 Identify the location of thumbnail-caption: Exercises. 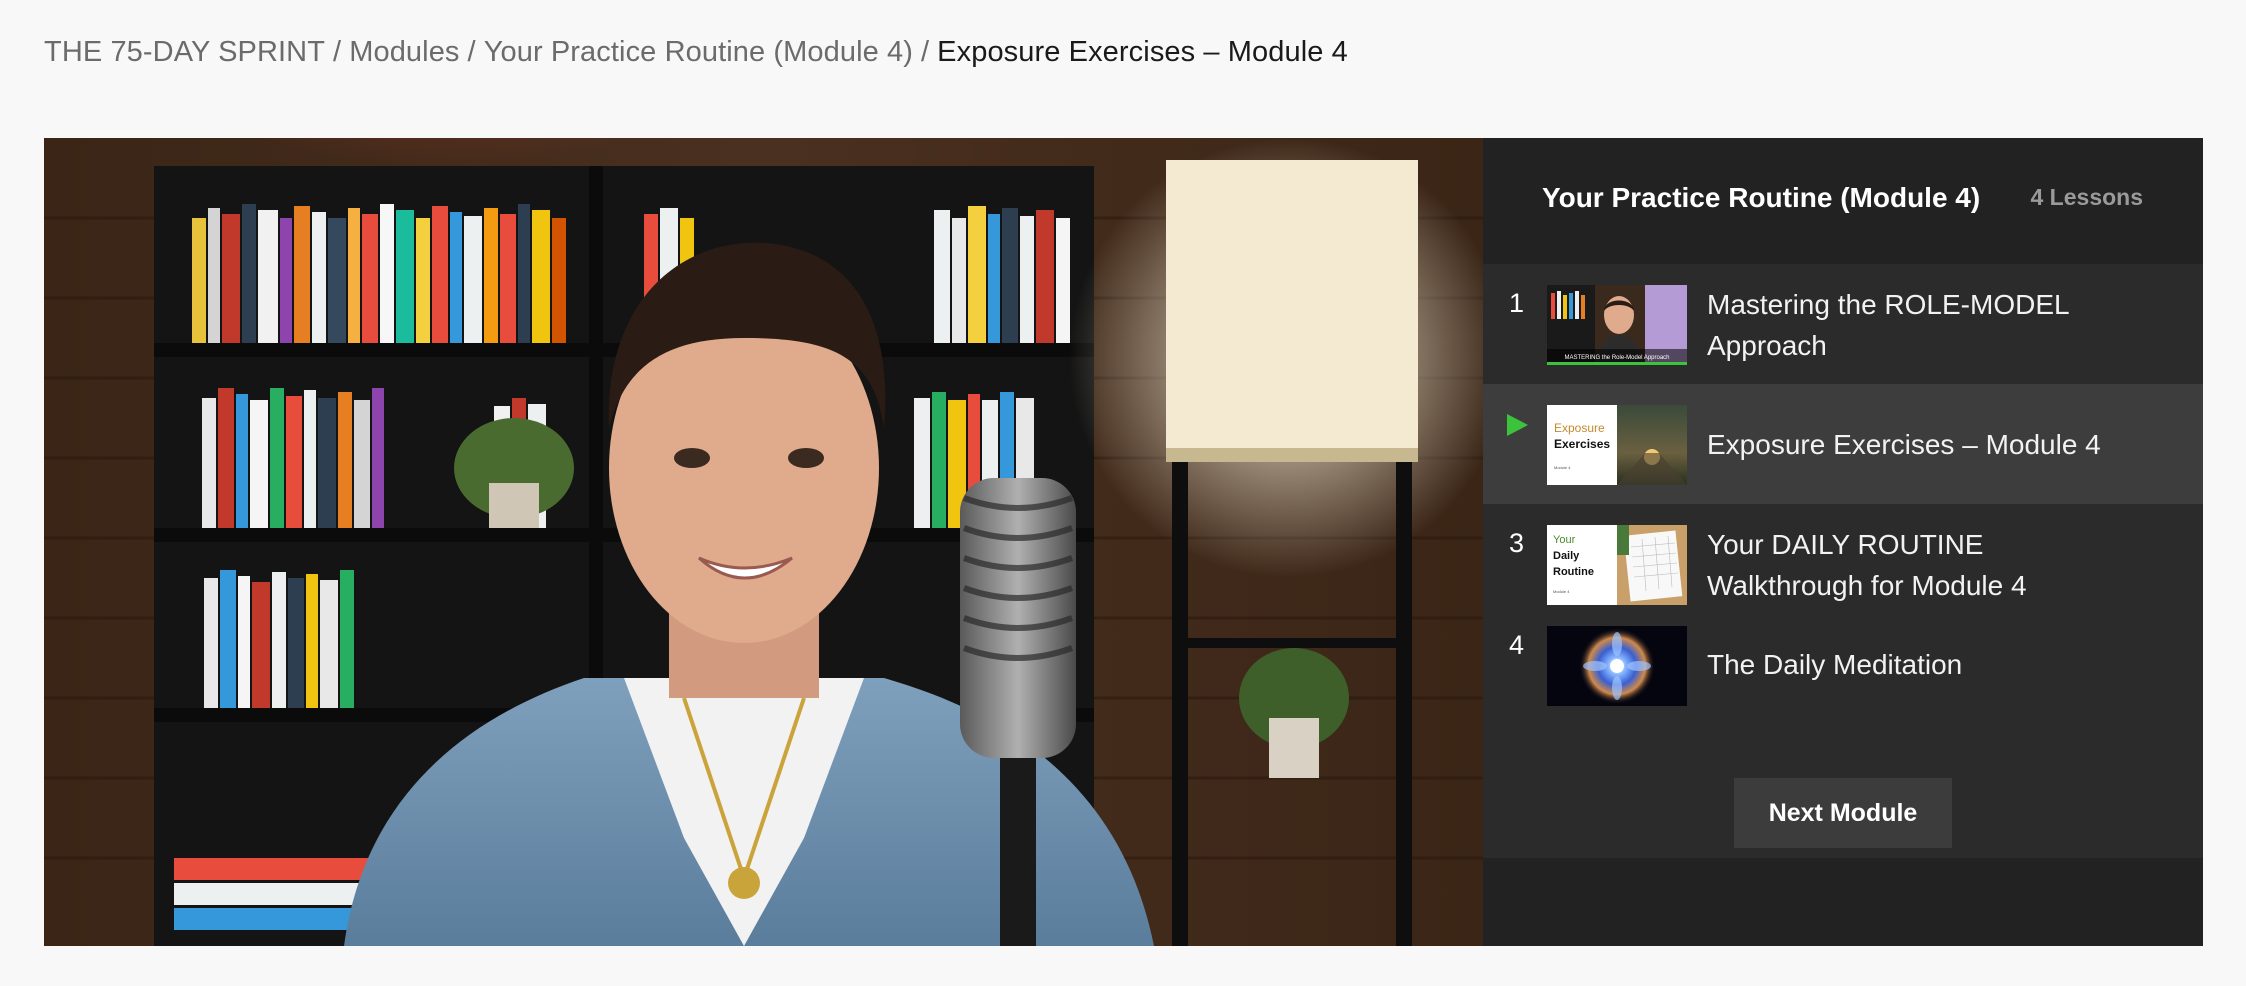
(1582, 444).